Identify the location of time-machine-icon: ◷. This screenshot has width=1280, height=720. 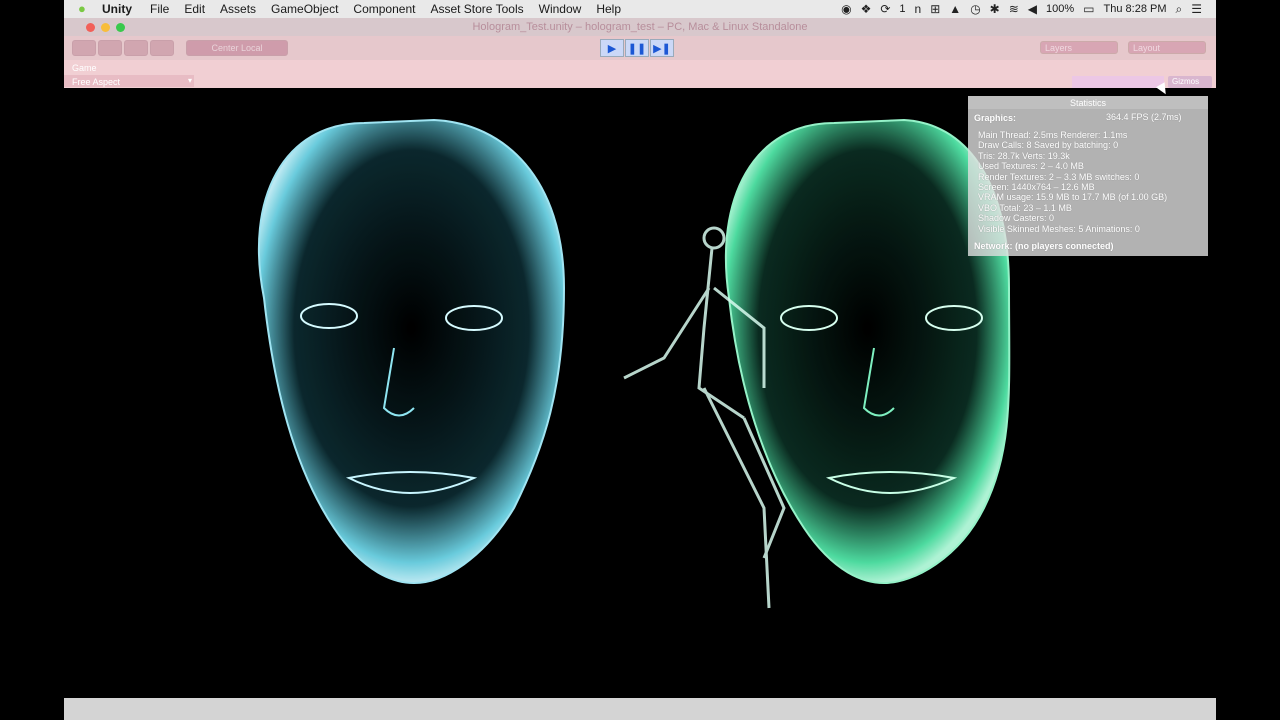
(975, 9).